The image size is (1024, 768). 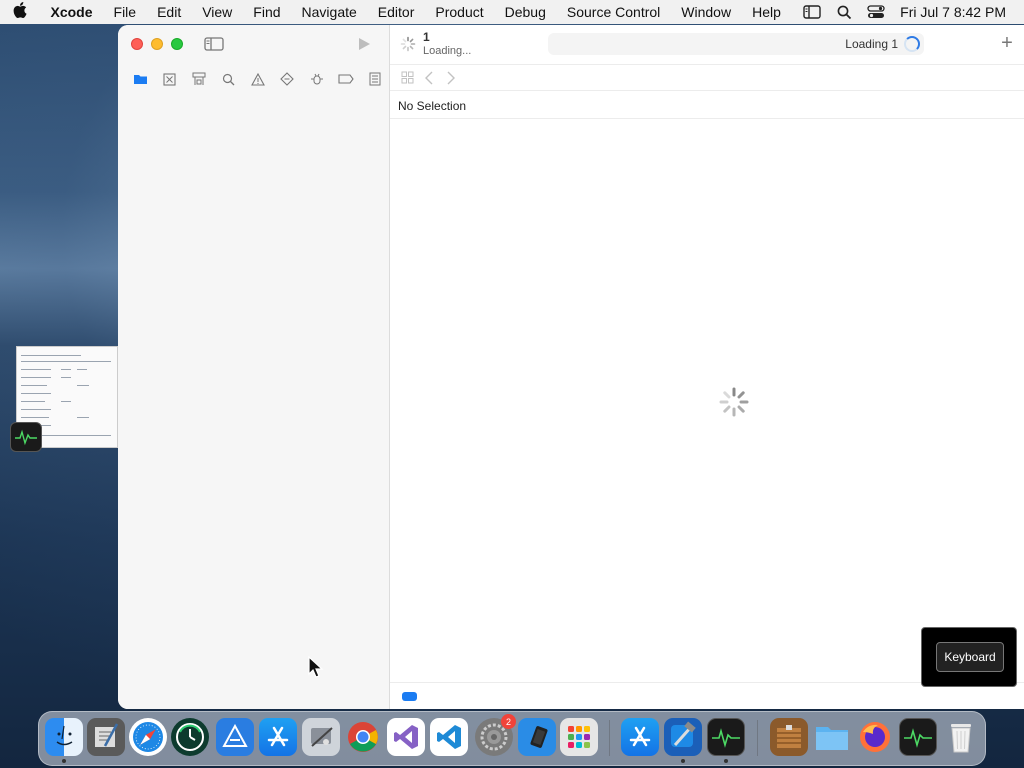 What do you see at coordinates (177, 44) in the screenshot?
I see `maximize-button` at bounding box center [177, 44].